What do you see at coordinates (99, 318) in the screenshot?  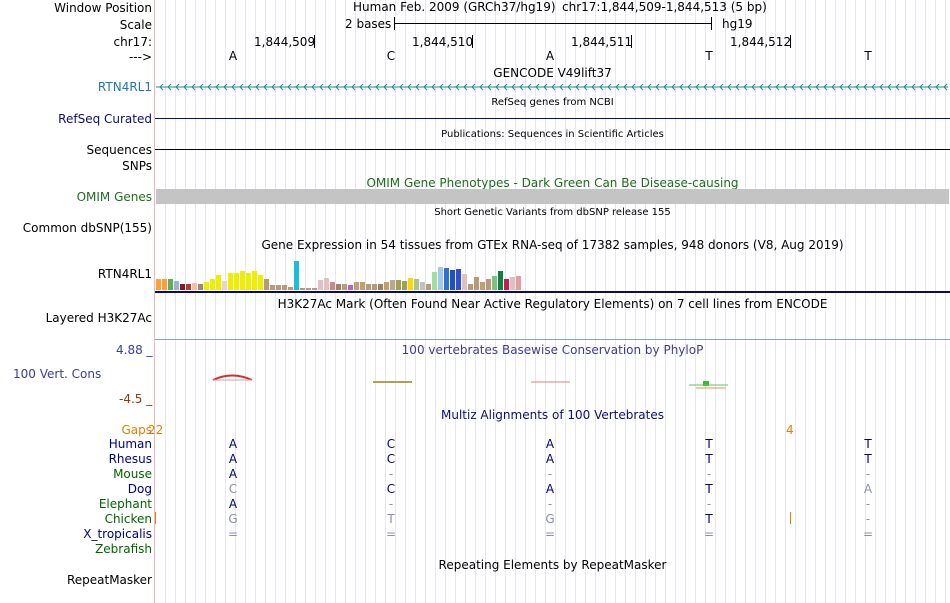 I see `h3k27ac-label: Layered H3K27Ac` at bounding box center [99, 318].